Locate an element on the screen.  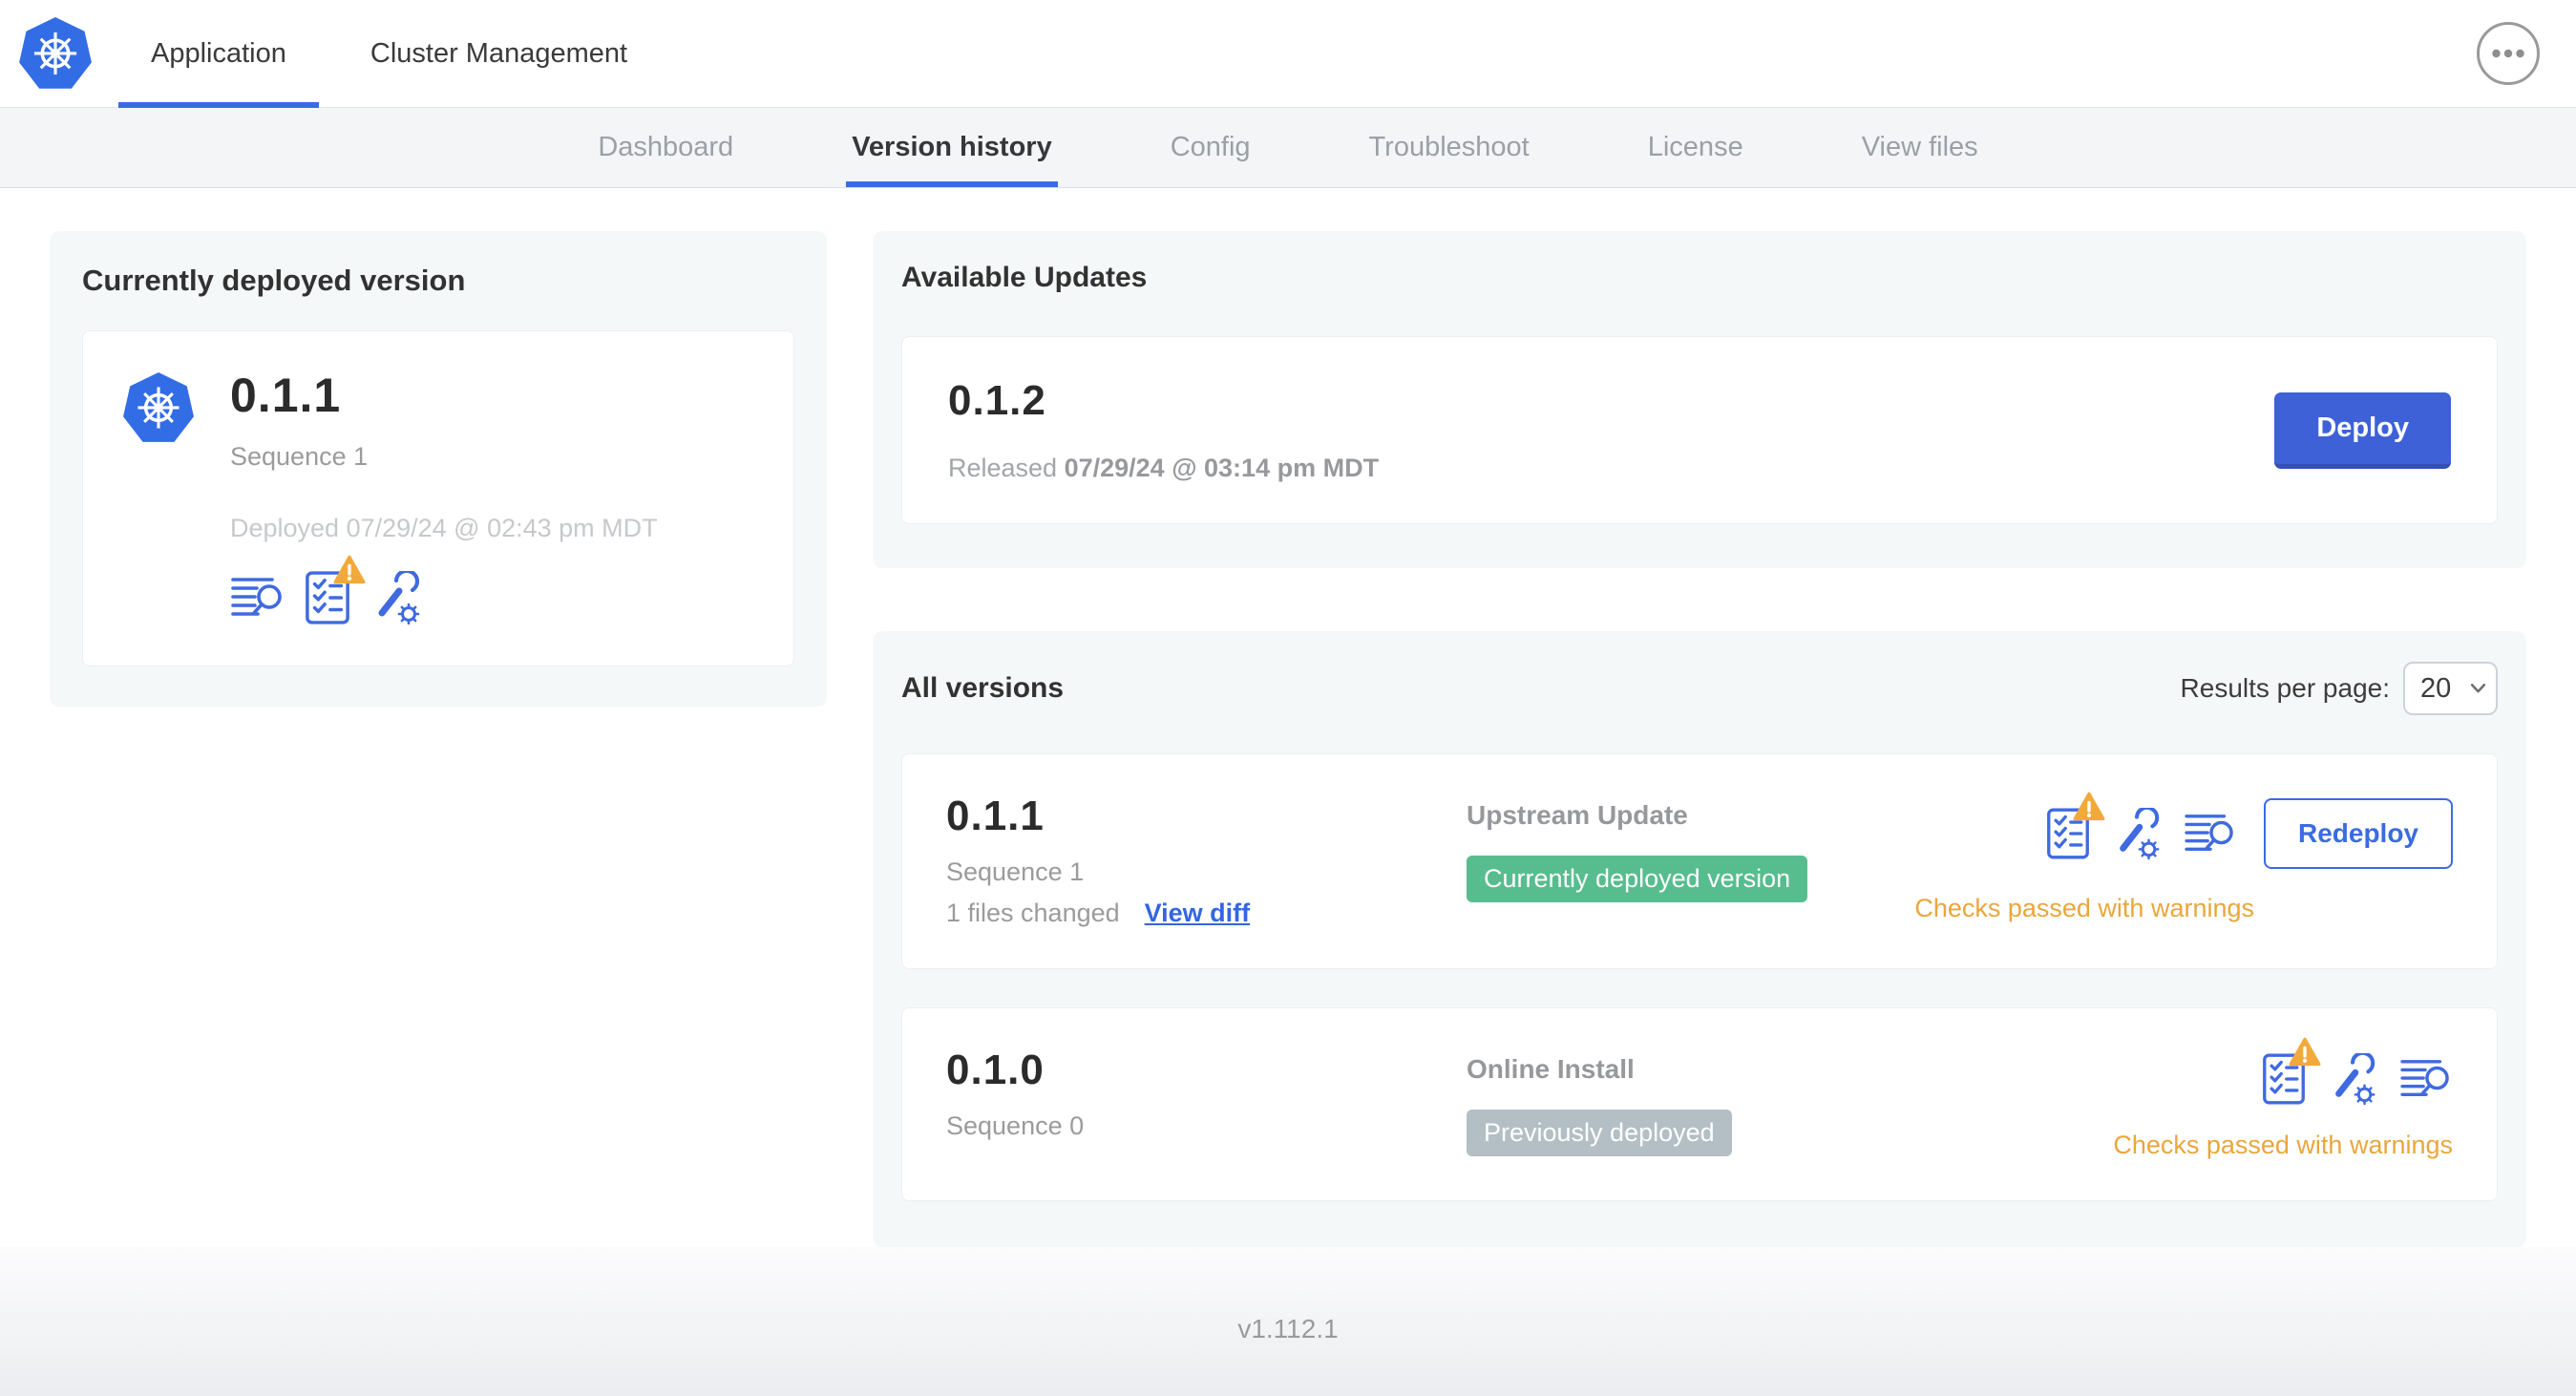
row-sequence: Sequence 0 is located at coordinates (1015, 1125).